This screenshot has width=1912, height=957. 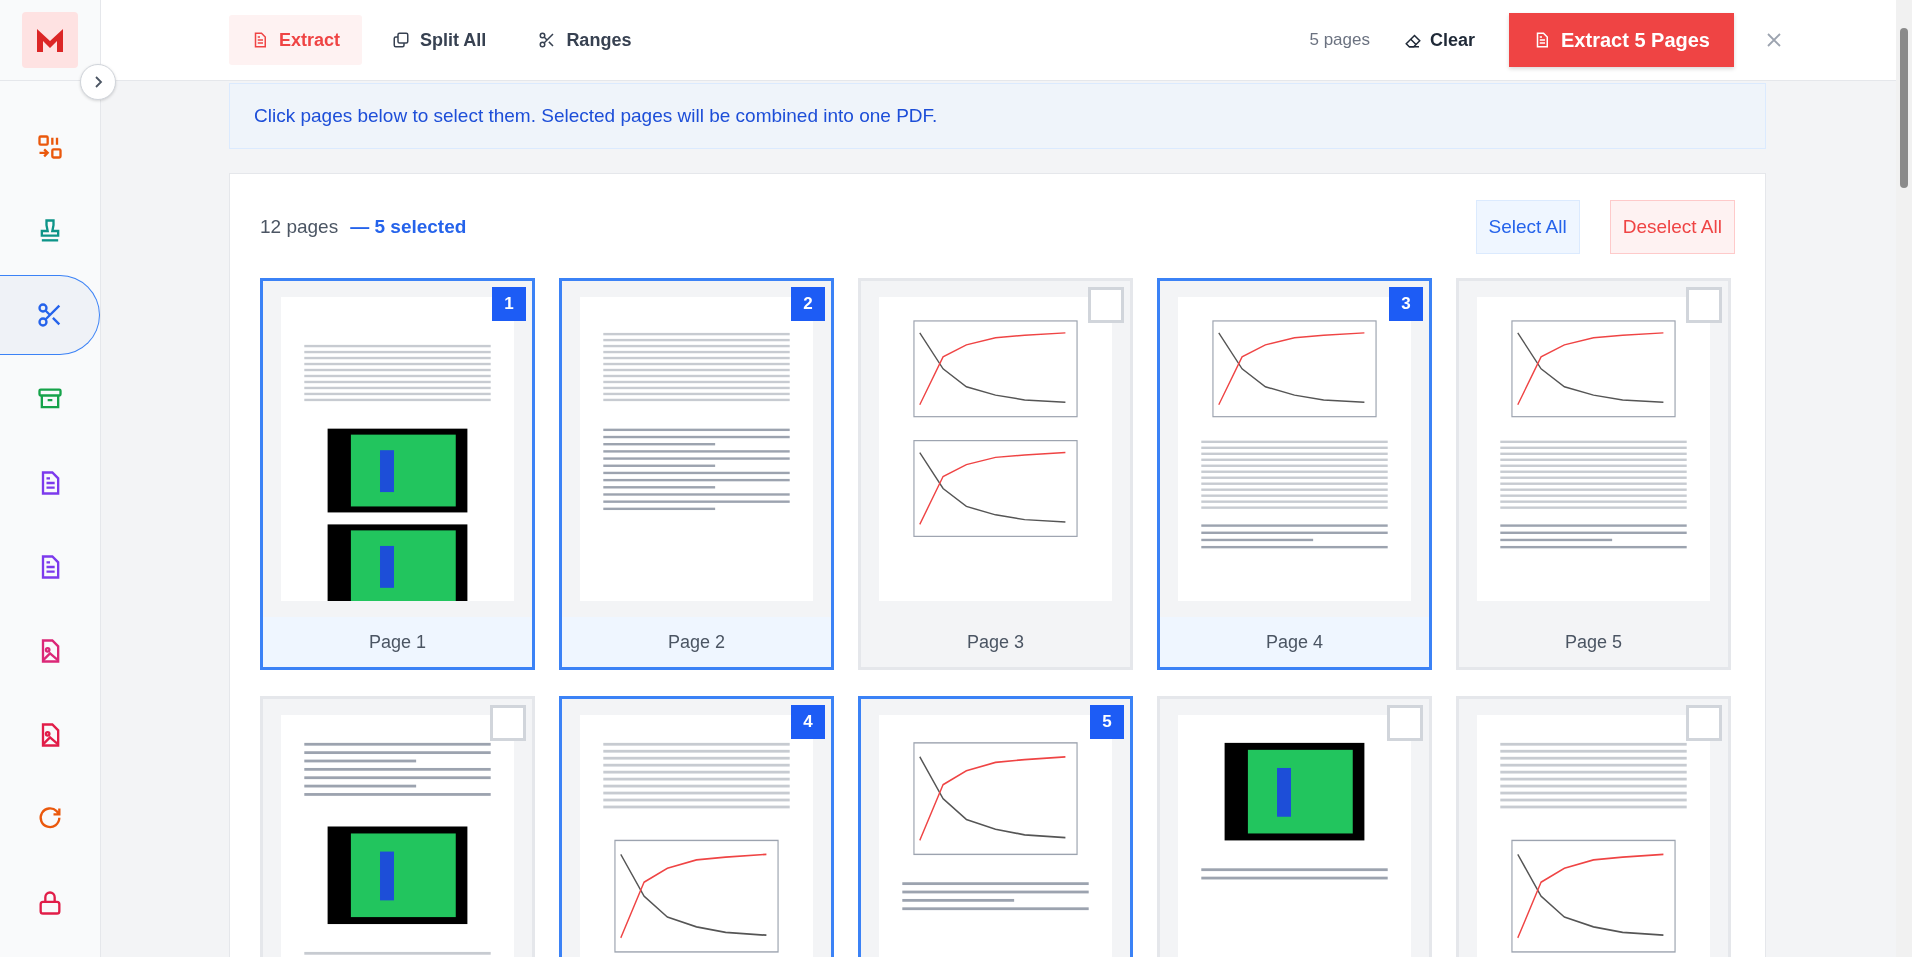 I want to click on select-all-button: Select All, so click(x=1527, y=227).